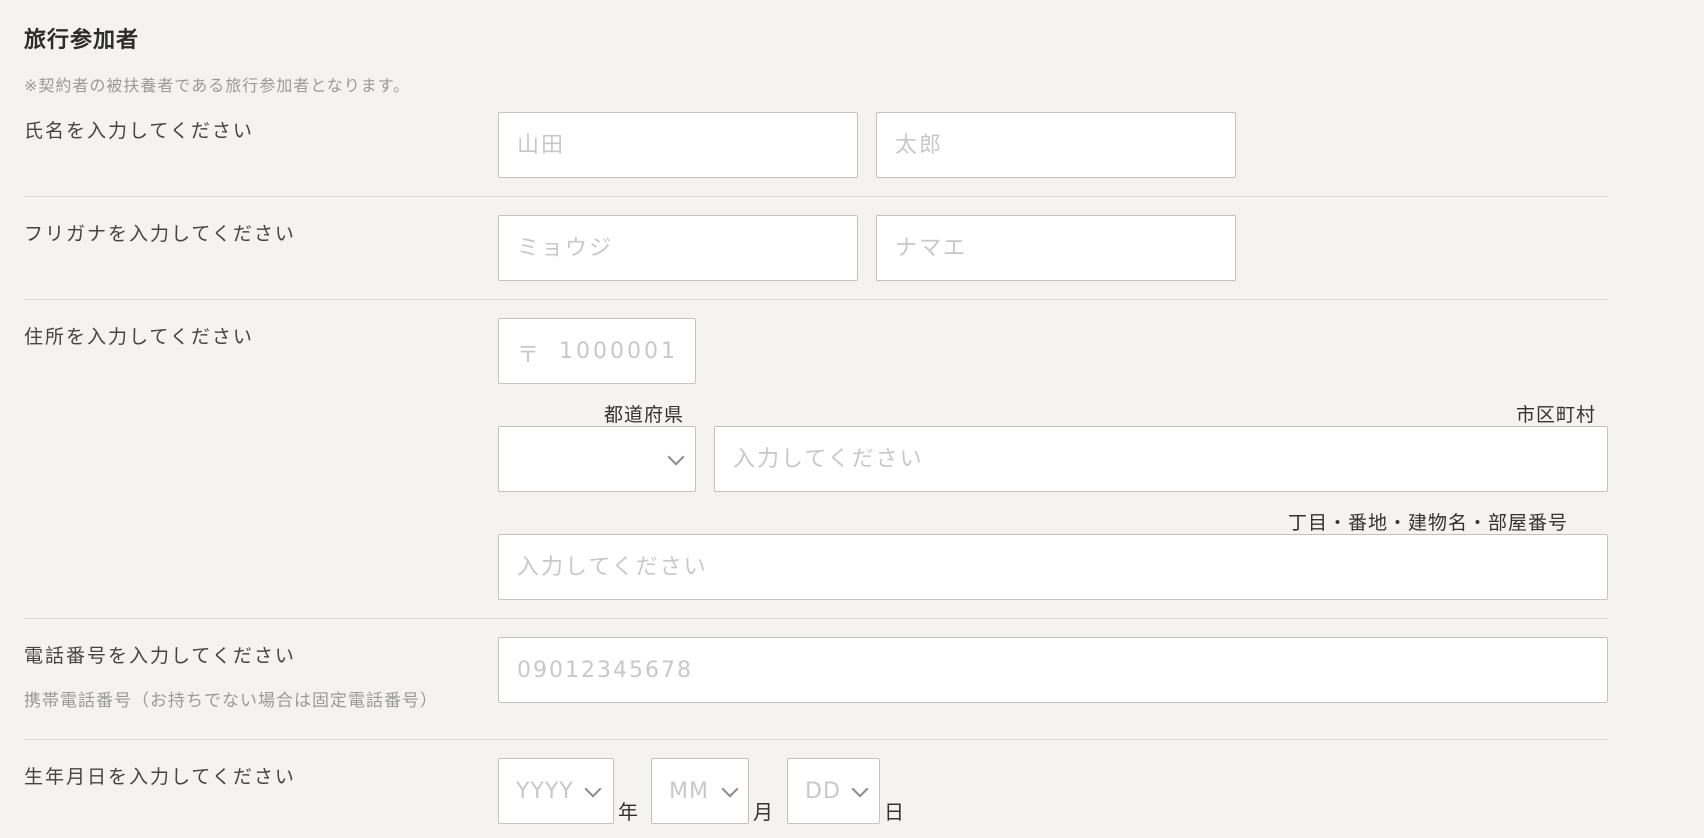  I want to click on phone-input, so click(1053, 670).